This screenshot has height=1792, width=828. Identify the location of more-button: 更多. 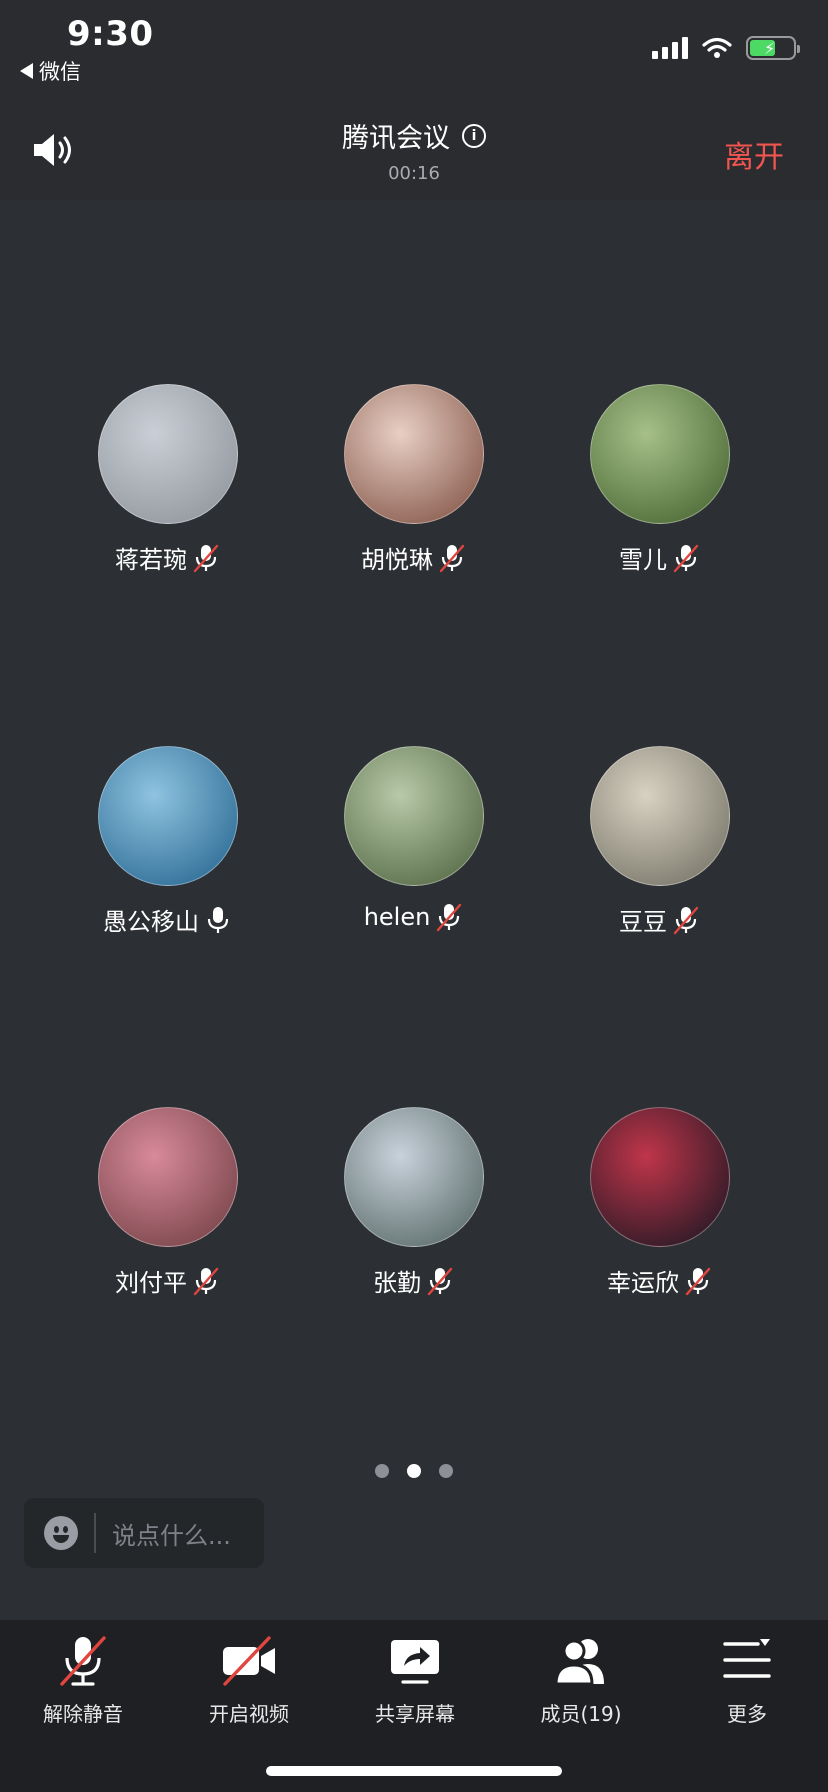
(746, 1680).